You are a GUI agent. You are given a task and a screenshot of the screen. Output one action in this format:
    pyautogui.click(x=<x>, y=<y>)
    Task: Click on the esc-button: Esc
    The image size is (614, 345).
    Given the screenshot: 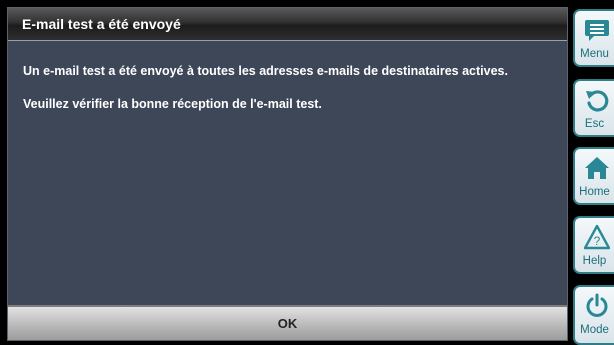 What is the action you would take?
    pyautogui.click(x=593, y=108)
    